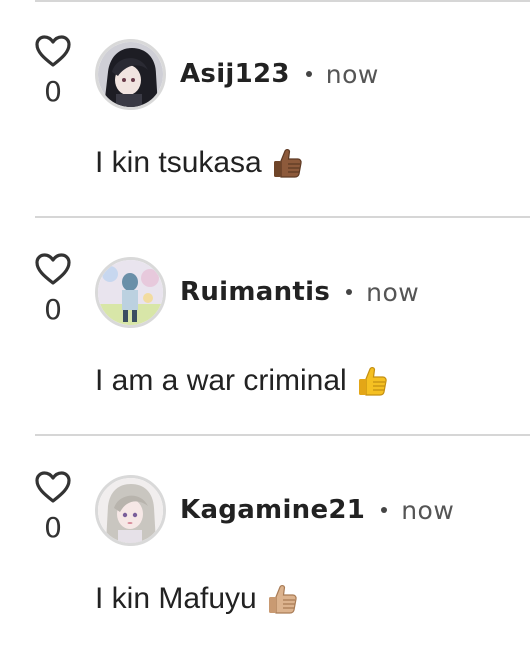 This screenshot has height=654, width=530. I want to click on comment-text: I am a war criminal, so click(221, 380).